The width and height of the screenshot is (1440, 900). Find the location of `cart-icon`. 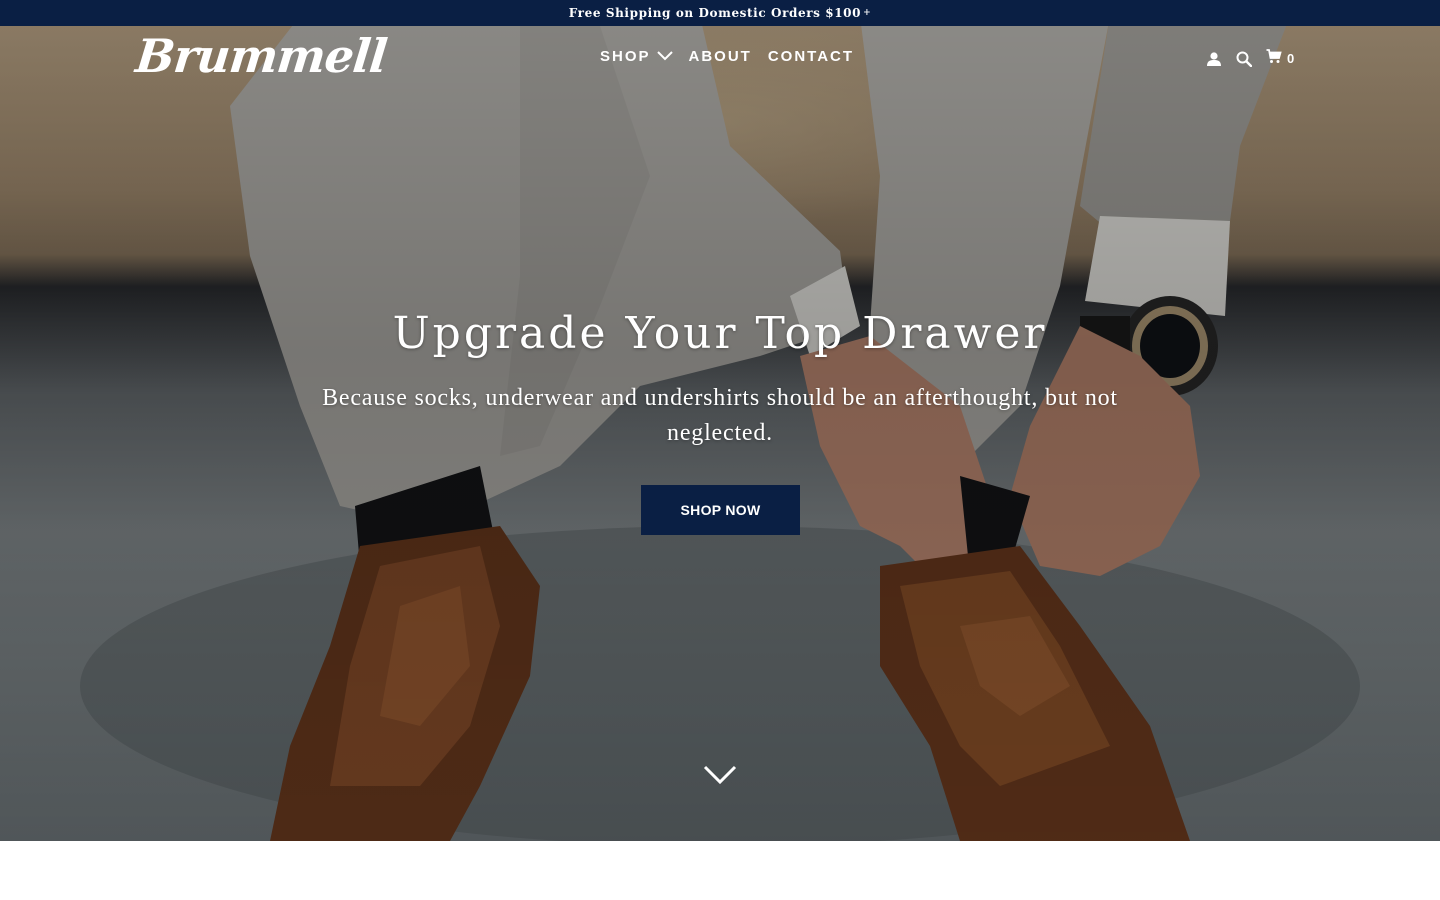

cart-icon is located at coordinates (1274, 58).